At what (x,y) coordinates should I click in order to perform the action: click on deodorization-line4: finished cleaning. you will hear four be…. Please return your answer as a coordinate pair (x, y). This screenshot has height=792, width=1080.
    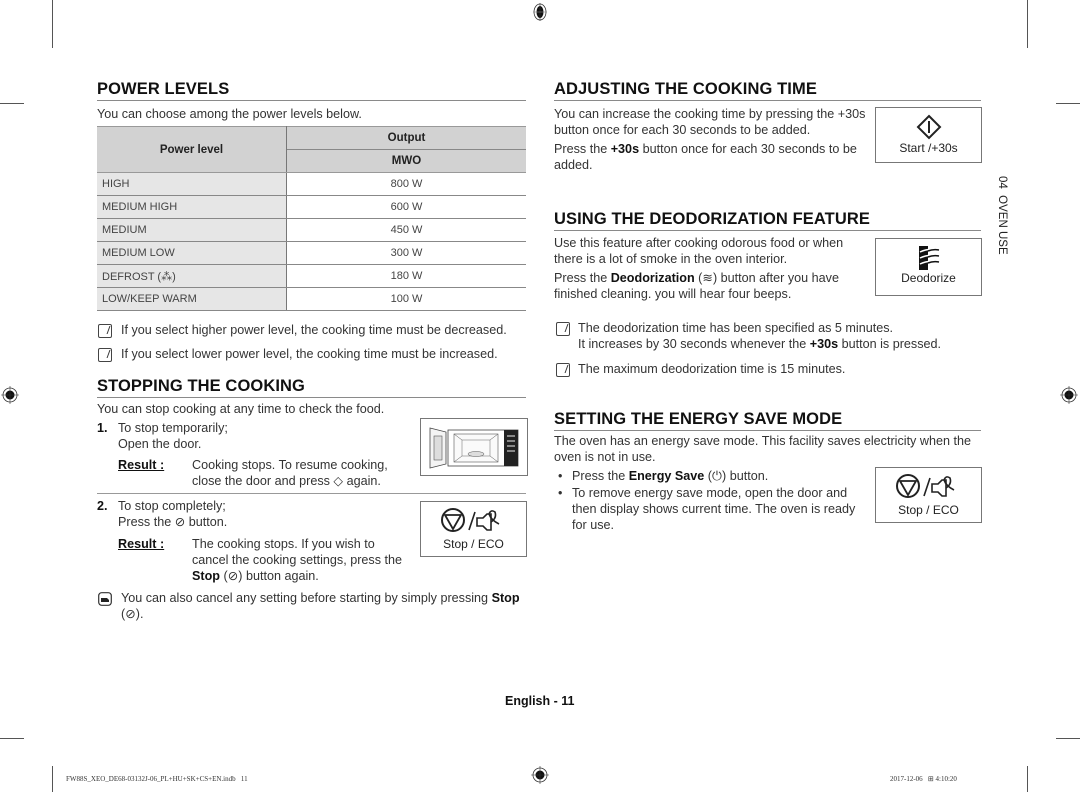
    Looking at the image, I should click on (673, 294).